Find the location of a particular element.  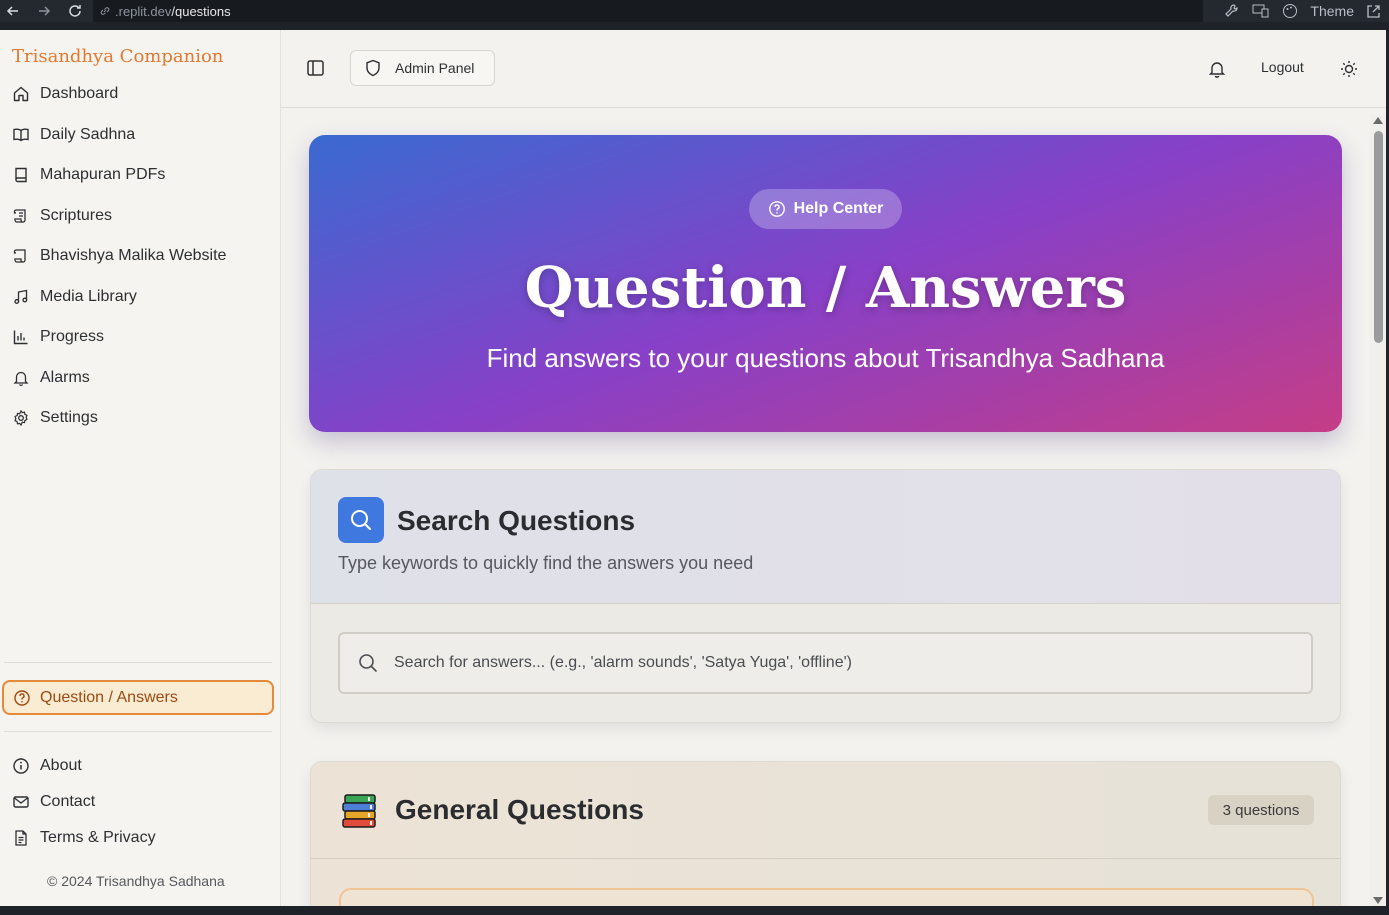

sidebar-item-label: Terms & Privacy is located at coordinates (98, 837).